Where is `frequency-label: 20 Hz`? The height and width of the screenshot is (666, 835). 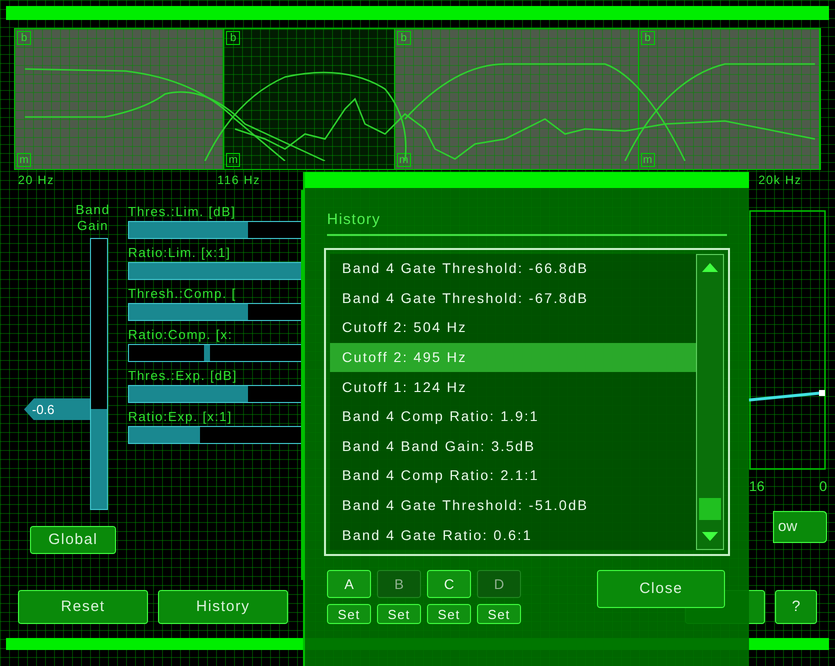 frequency-label: 20 Hz is located at coordinates (36, 180).